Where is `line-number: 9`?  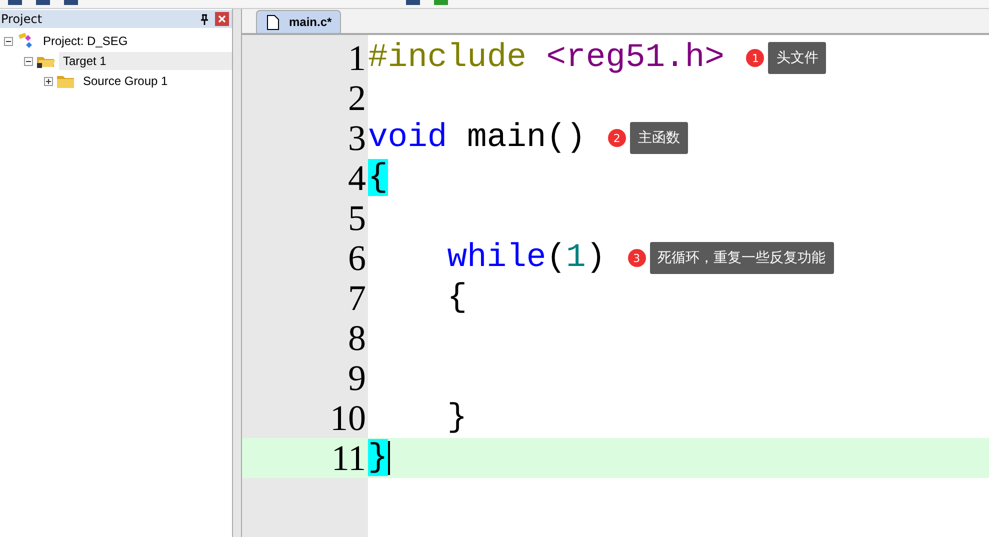 line-number: 9 is located at coordinates (357, 378).